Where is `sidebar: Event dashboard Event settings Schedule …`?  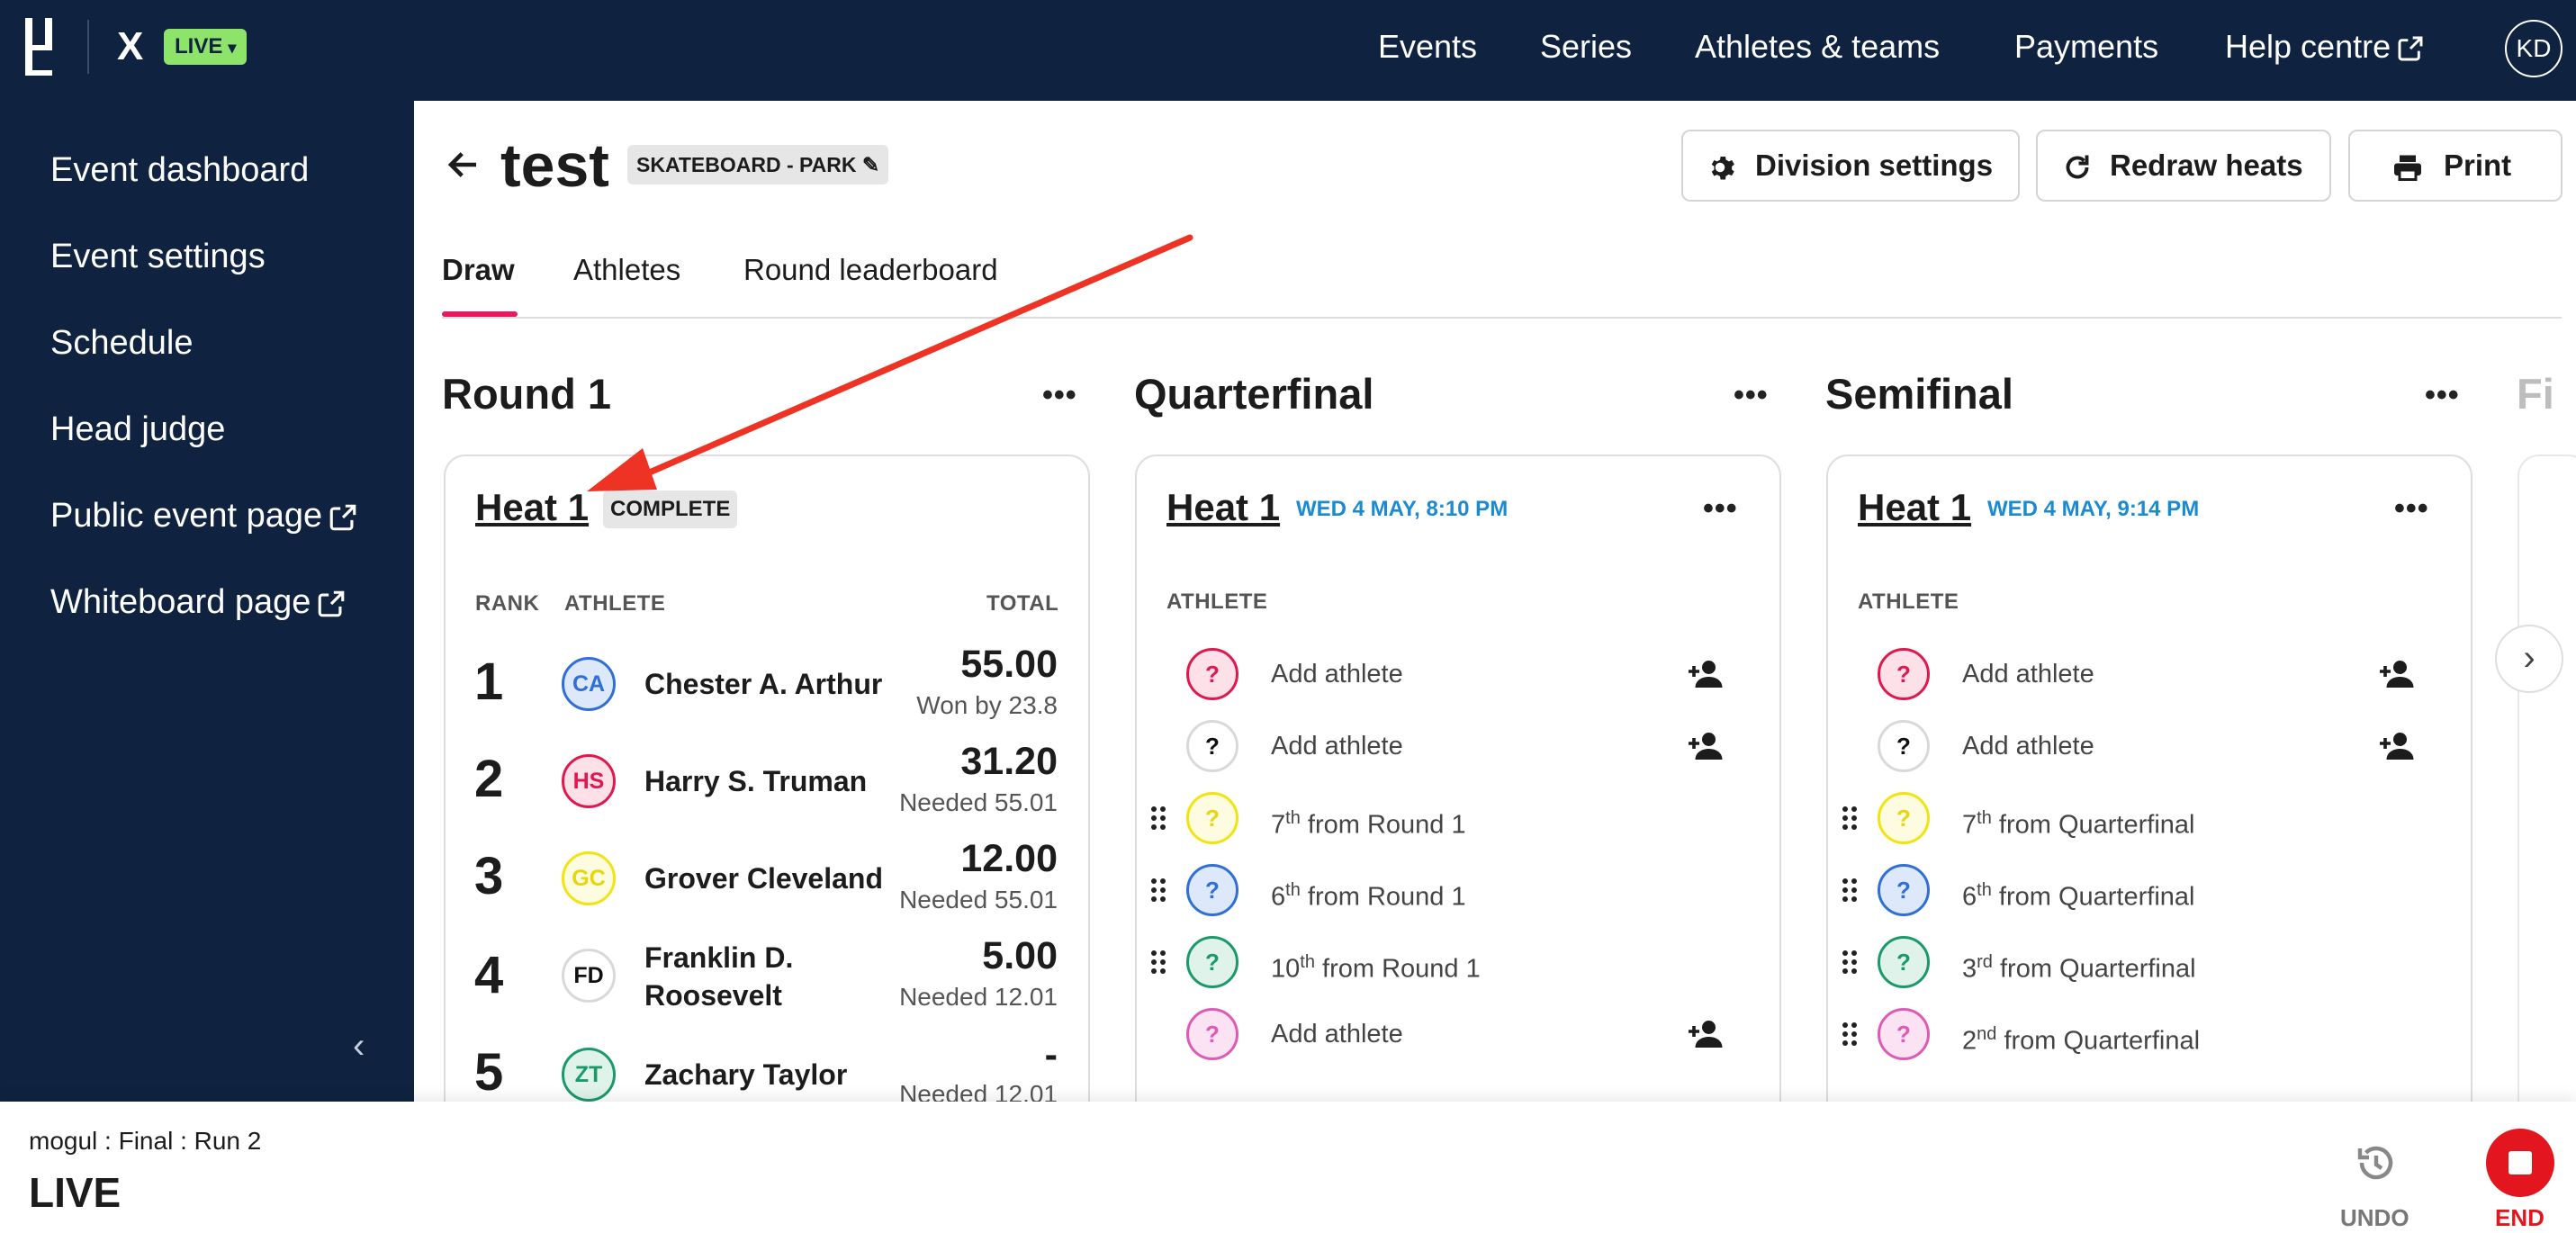
sidebar: Event dashboard Event settings Schedule … is located at coordinates (207, 601).